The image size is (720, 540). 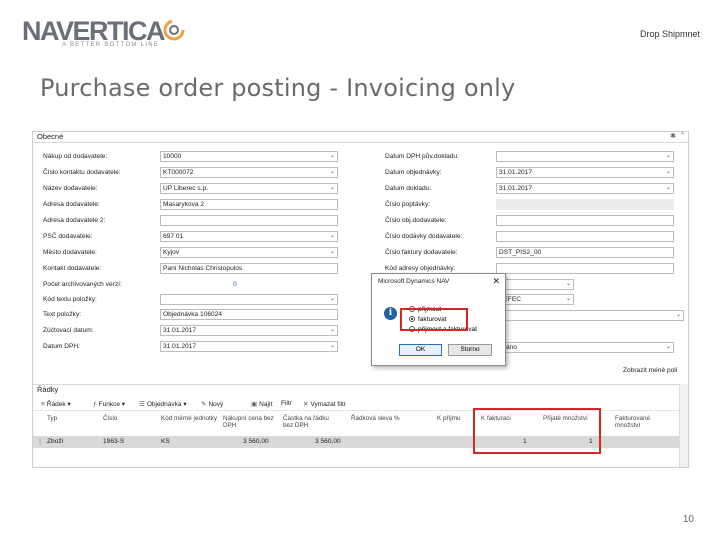 What do you see at coordinates (171, 252) in the screenshot?
I see `field-value: Kyjov` at bounding box center [171, 252].